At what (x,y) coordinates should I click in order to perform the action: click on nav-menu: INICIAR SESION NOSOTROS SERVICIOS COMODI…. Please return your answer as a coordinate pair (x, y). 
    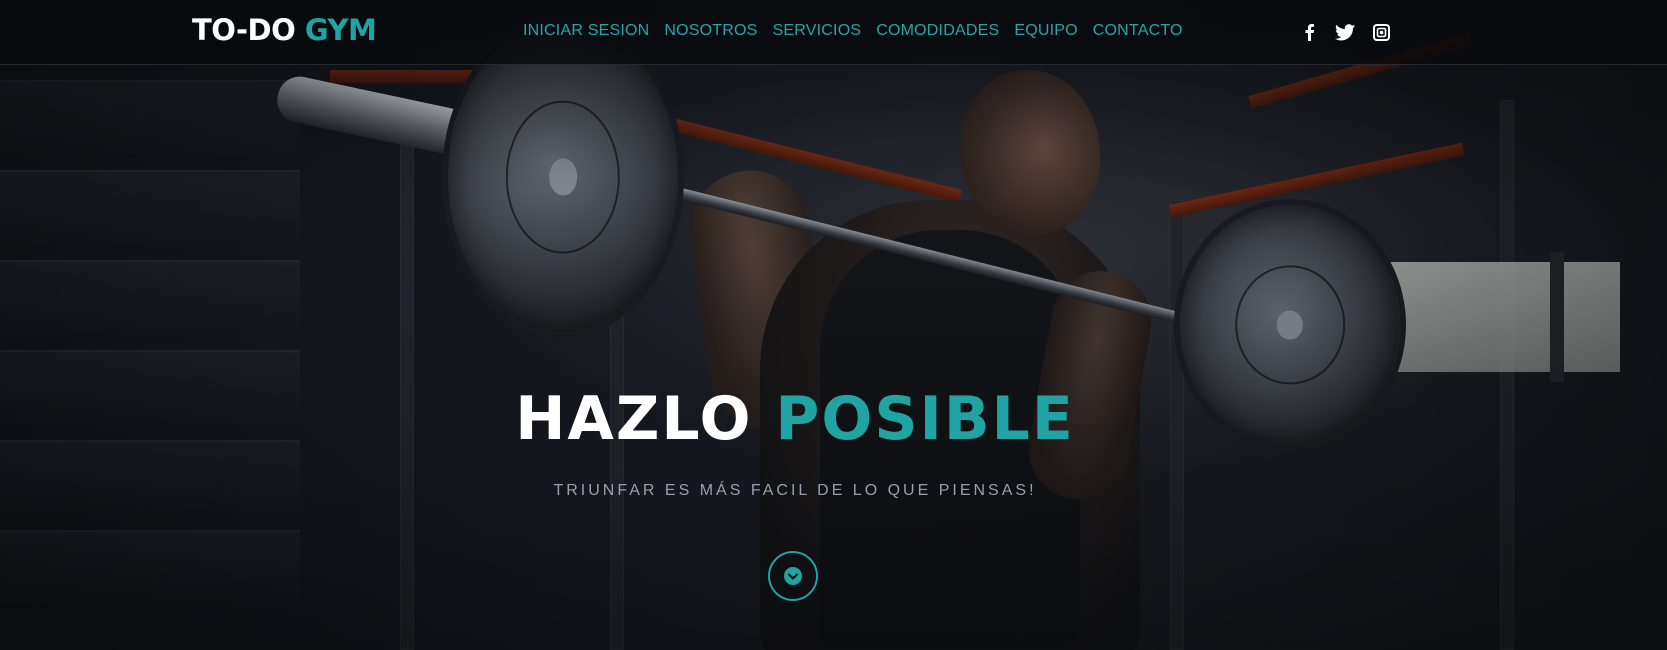
    Looking at the image, I should click on (853, 31).